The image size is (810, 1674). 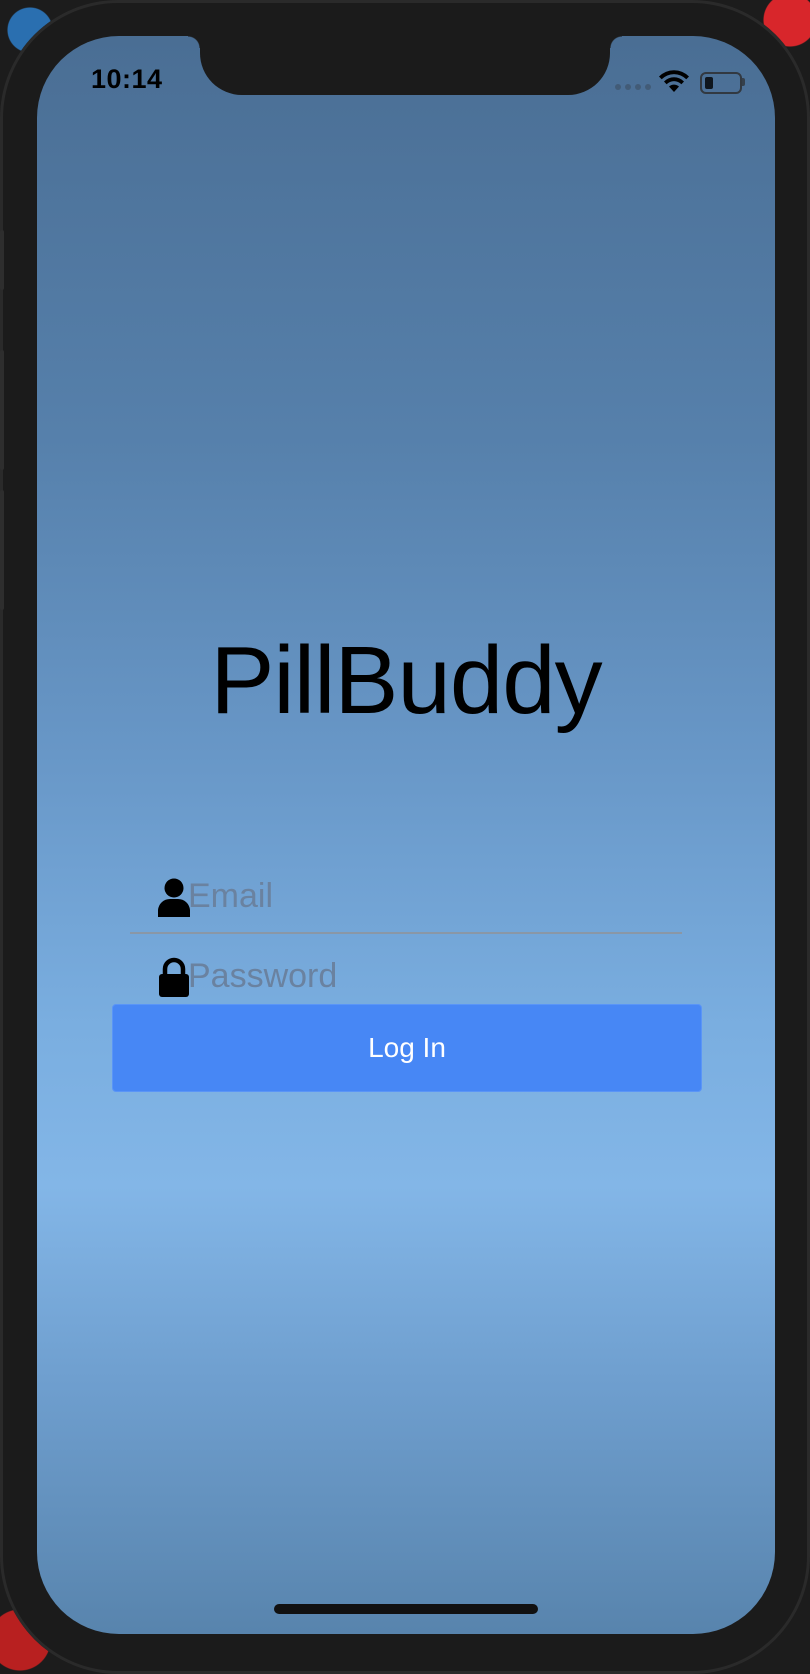 I want to click on battery-icon, so click(x=721, y=83).